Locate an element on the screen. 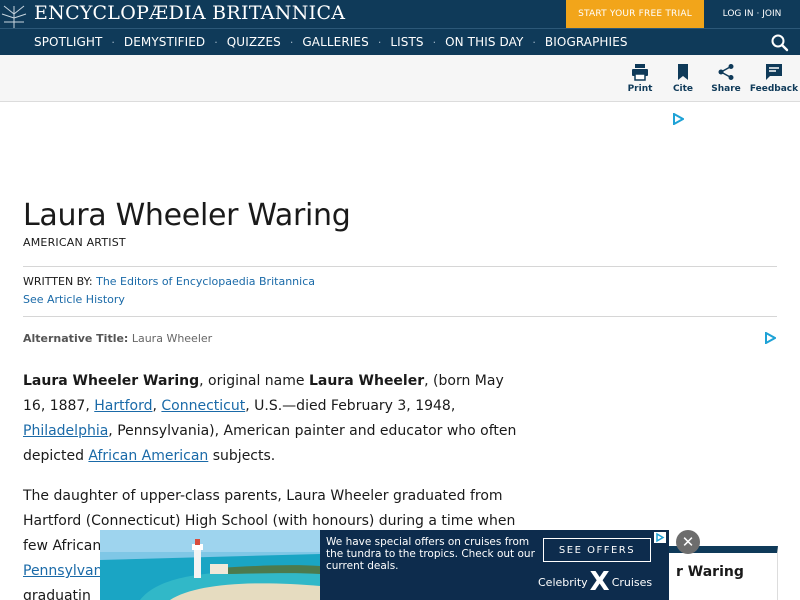 The height and width of the screenshot is (600, 800). nav-item-quizzes: QUIZZES is located at coordinates (254, 42).